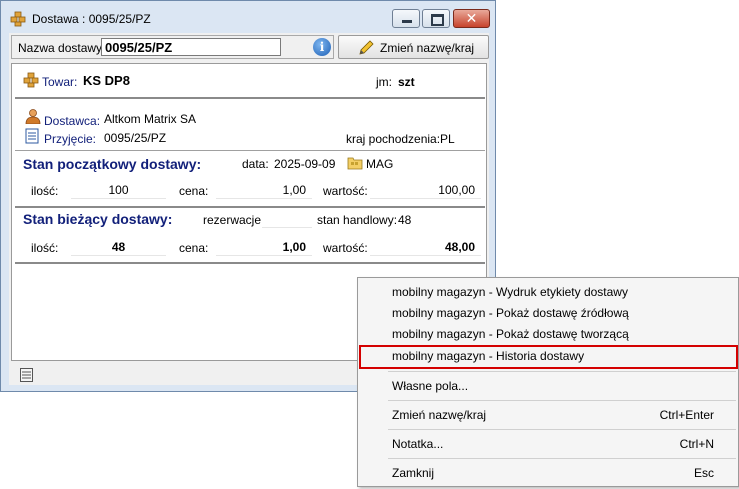  I want to click on window-title: Dostawa : 0095/25/PZ, so click(91, 19).